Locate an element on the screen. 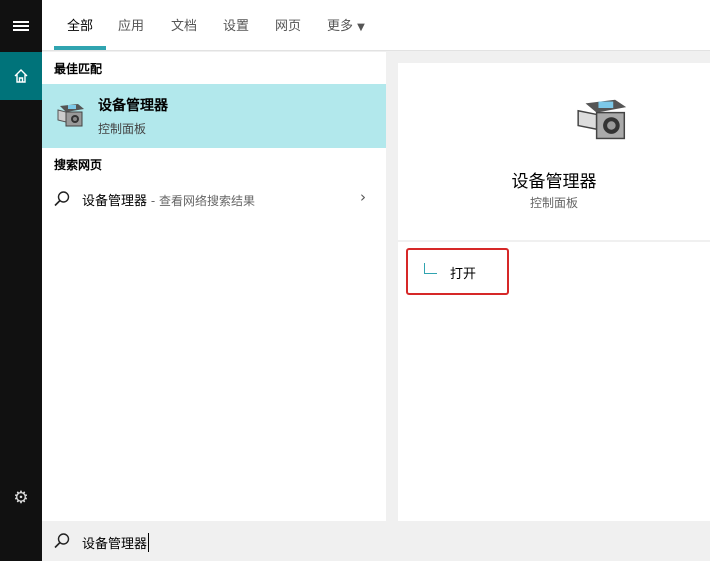 Image resolution: width=710 pixels, height=561 pixels. hamburger-icon is located at coordinates (21, 26).